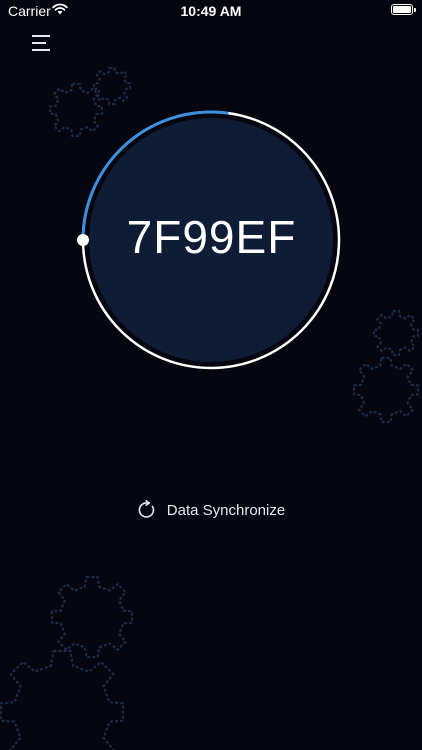 The height and width of the screenshot is (750, 422). Describe the element at coordinates (146, 509) in the screenshot. I see `refresh-icon` at that location.